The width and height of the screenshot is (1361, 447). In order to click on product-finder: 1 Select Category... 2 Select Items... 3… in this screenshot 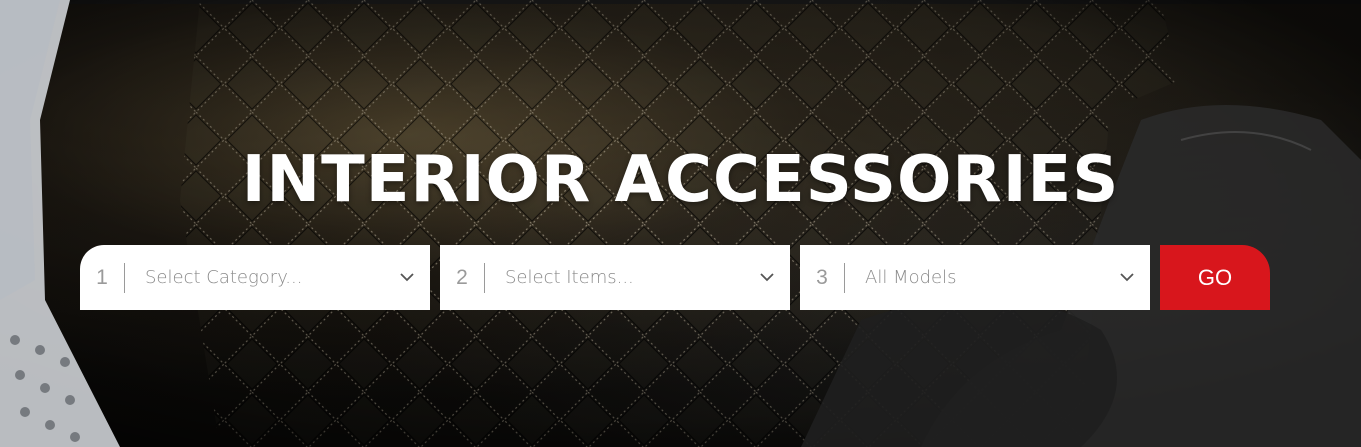, I will do `click(675, 277)`.